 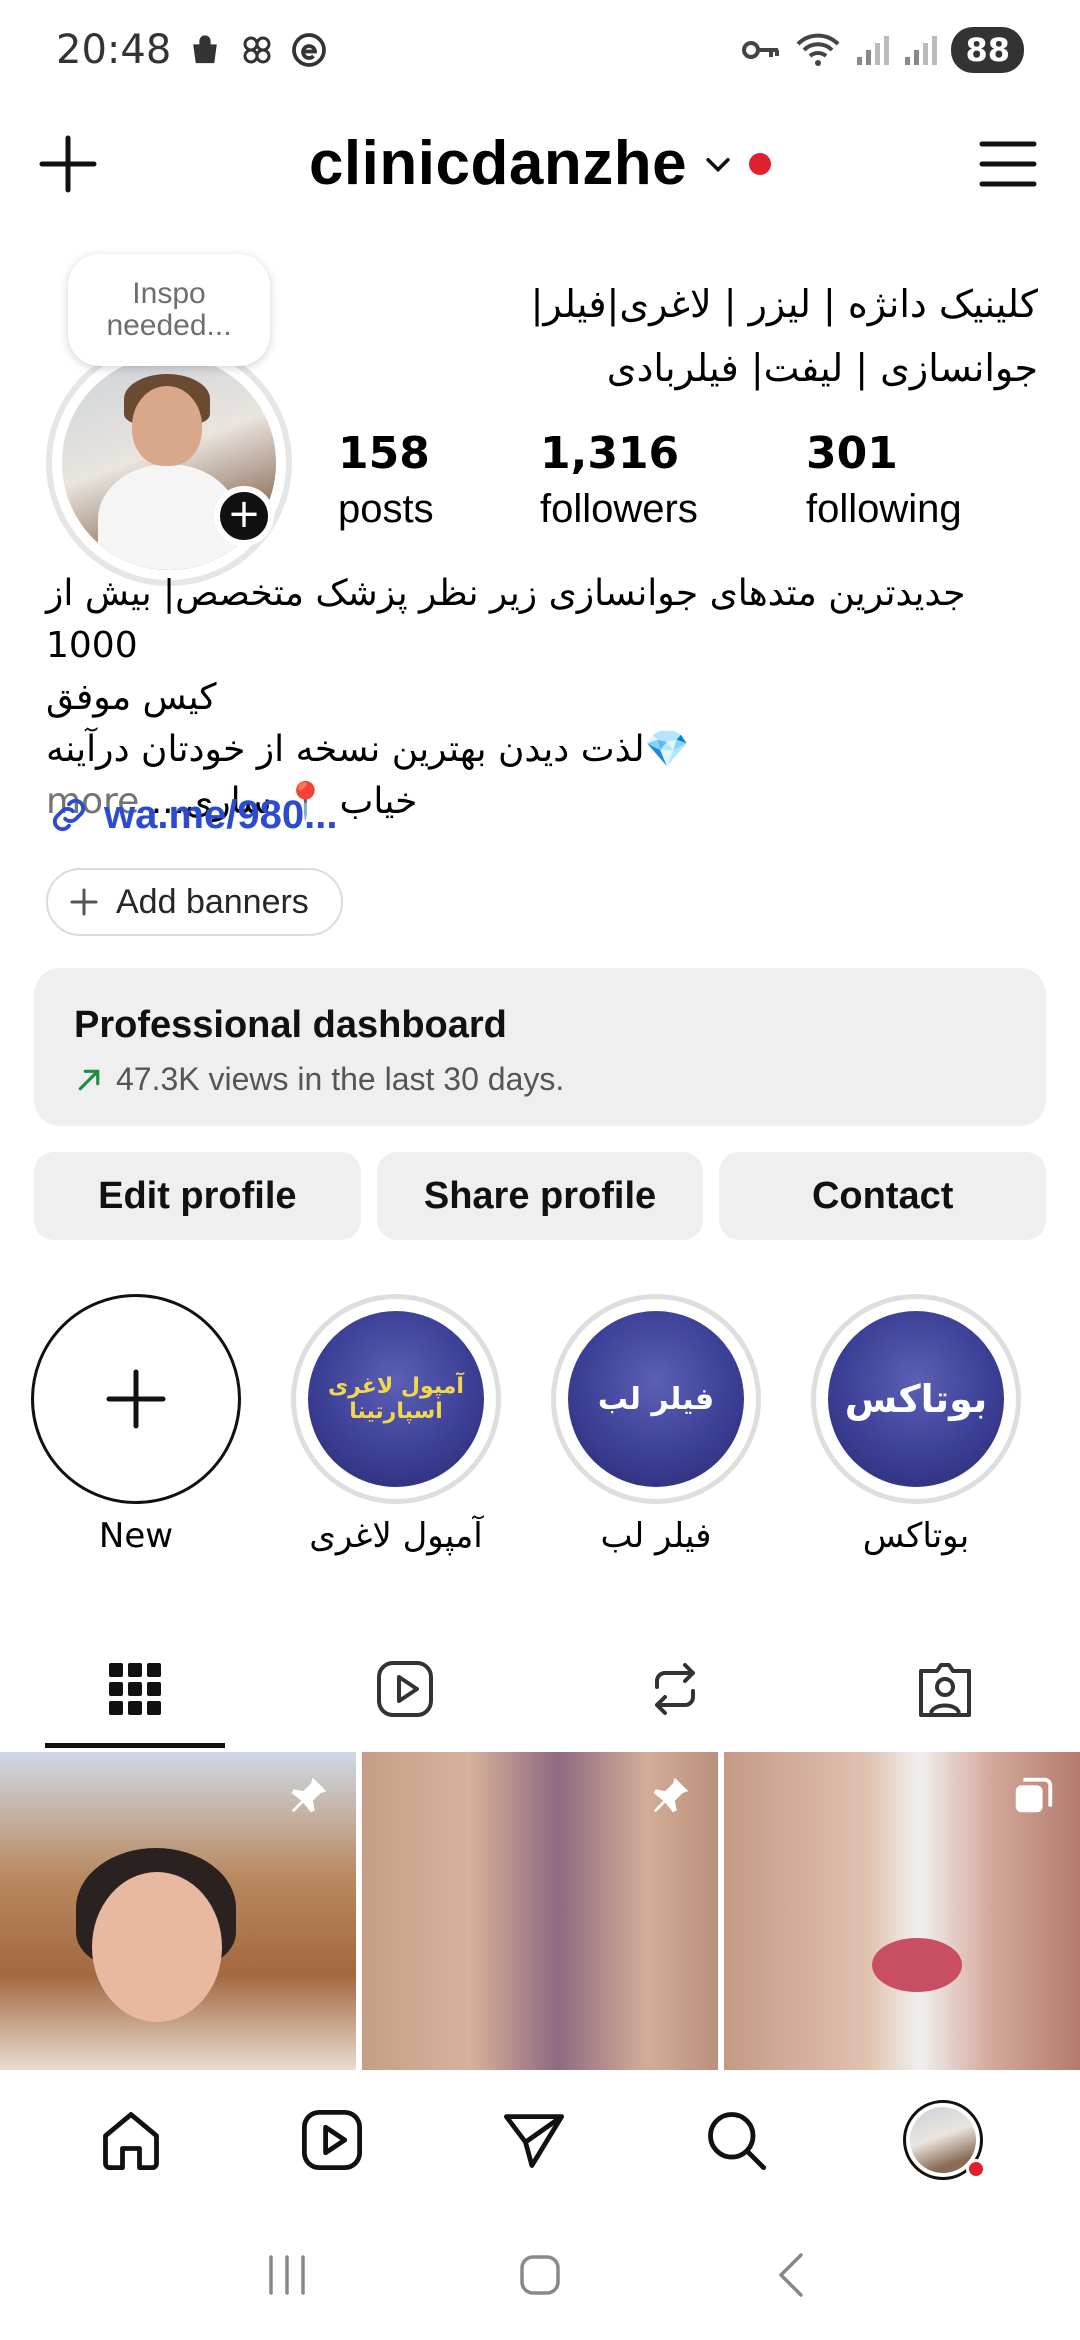 I want to click on tab-tagged, so click(x=945, y=1689).